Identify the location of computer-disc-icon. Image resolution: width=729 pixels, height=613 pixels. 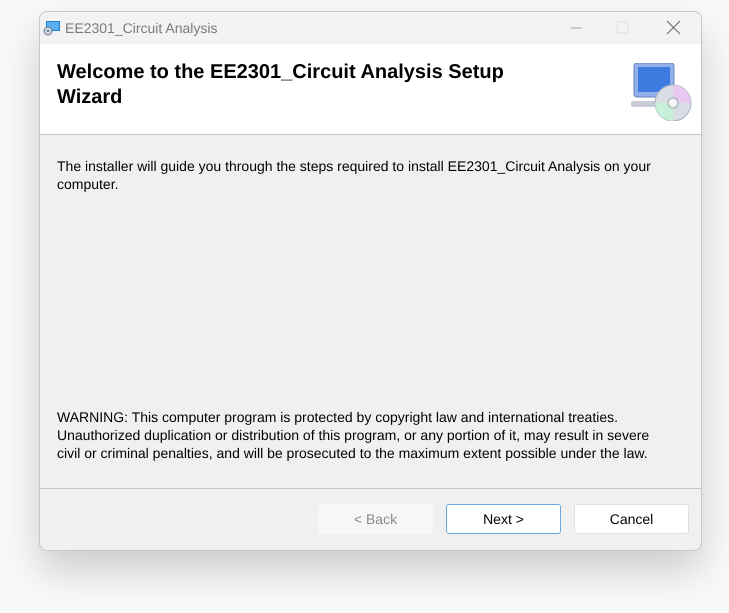
(662, 92).